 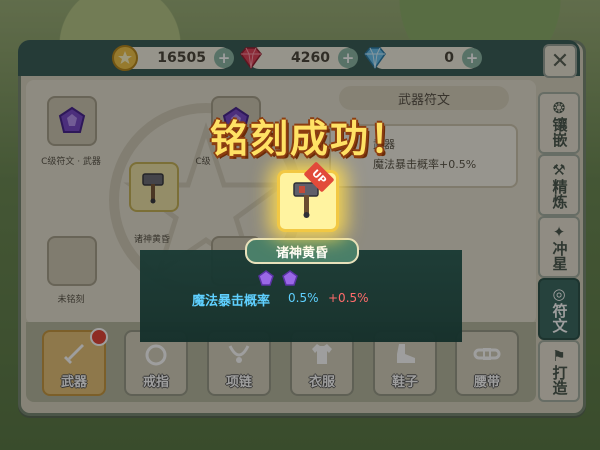 What do you see at coordinates (303, 298) in the screenshot?
I see `stat-value: 0.5%` at bounding box center [303, 298].